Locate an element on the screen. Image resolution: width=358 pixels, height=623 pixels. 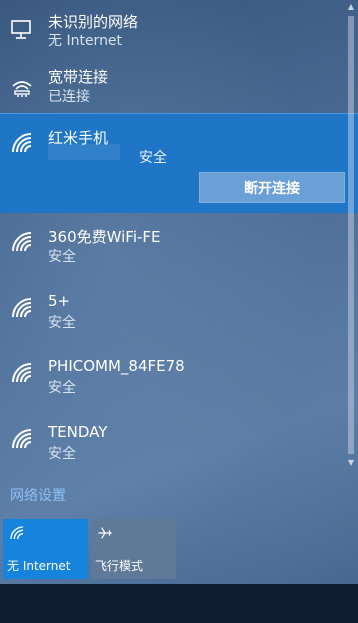
scrollbar: ▲ ▼ is located at coordinates (351, 236).